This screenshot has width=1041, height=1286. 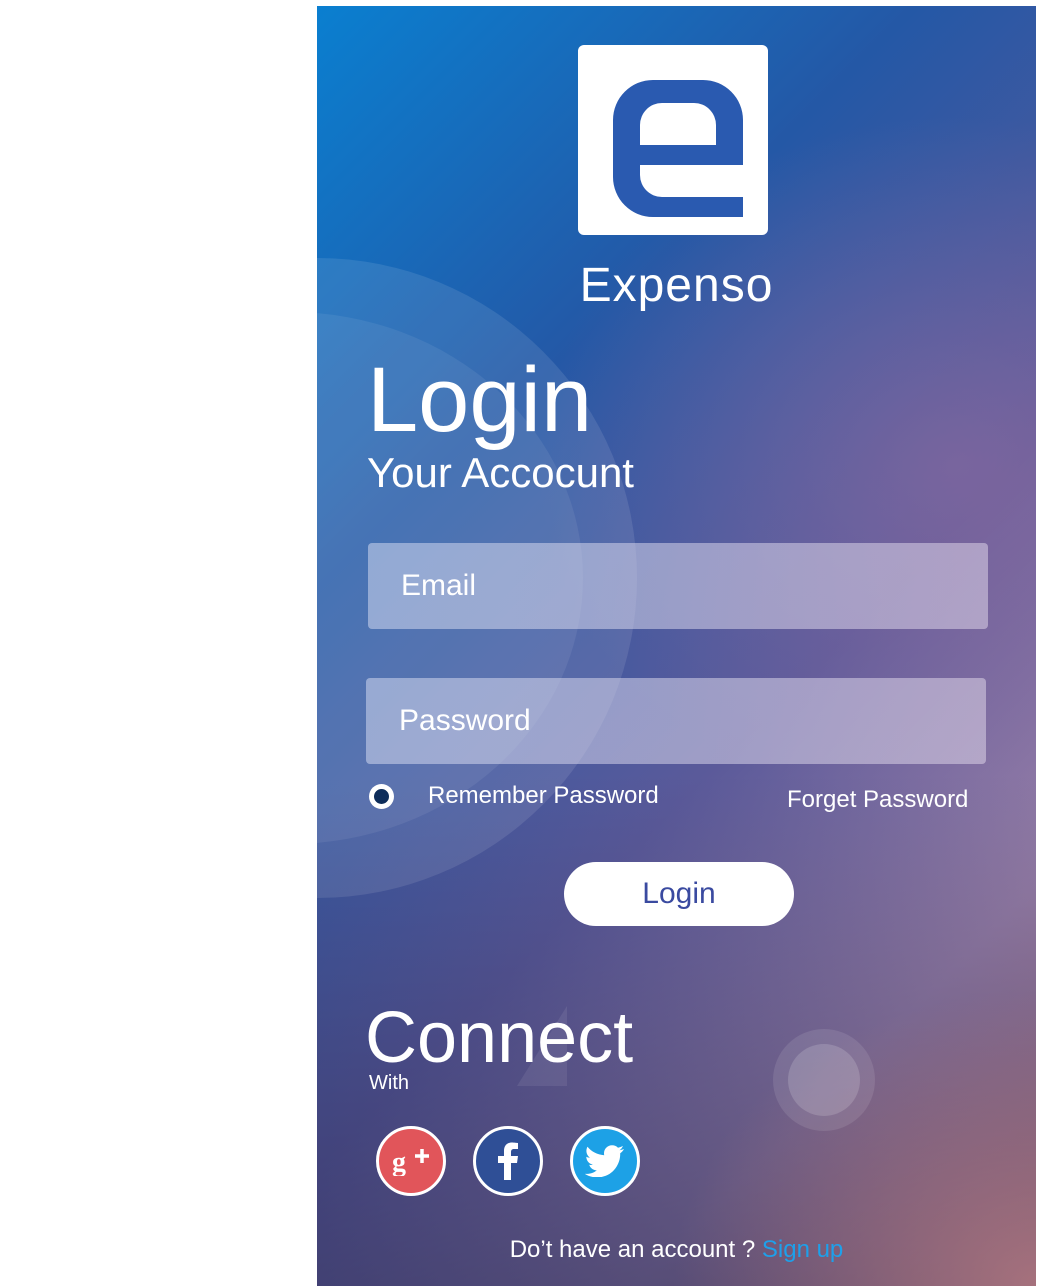 I want to click on facebook-button, so click(x=508, y=1161).